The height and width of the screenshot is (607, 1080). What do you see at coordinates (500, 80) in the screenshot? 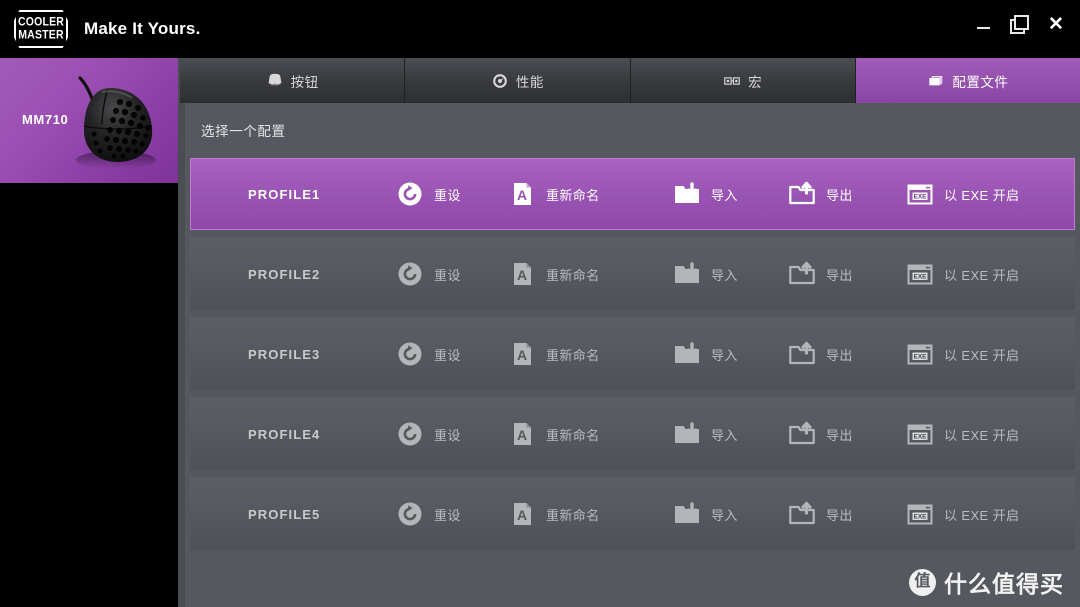
I see `gauge-icon` at bounding box center [500, 80].